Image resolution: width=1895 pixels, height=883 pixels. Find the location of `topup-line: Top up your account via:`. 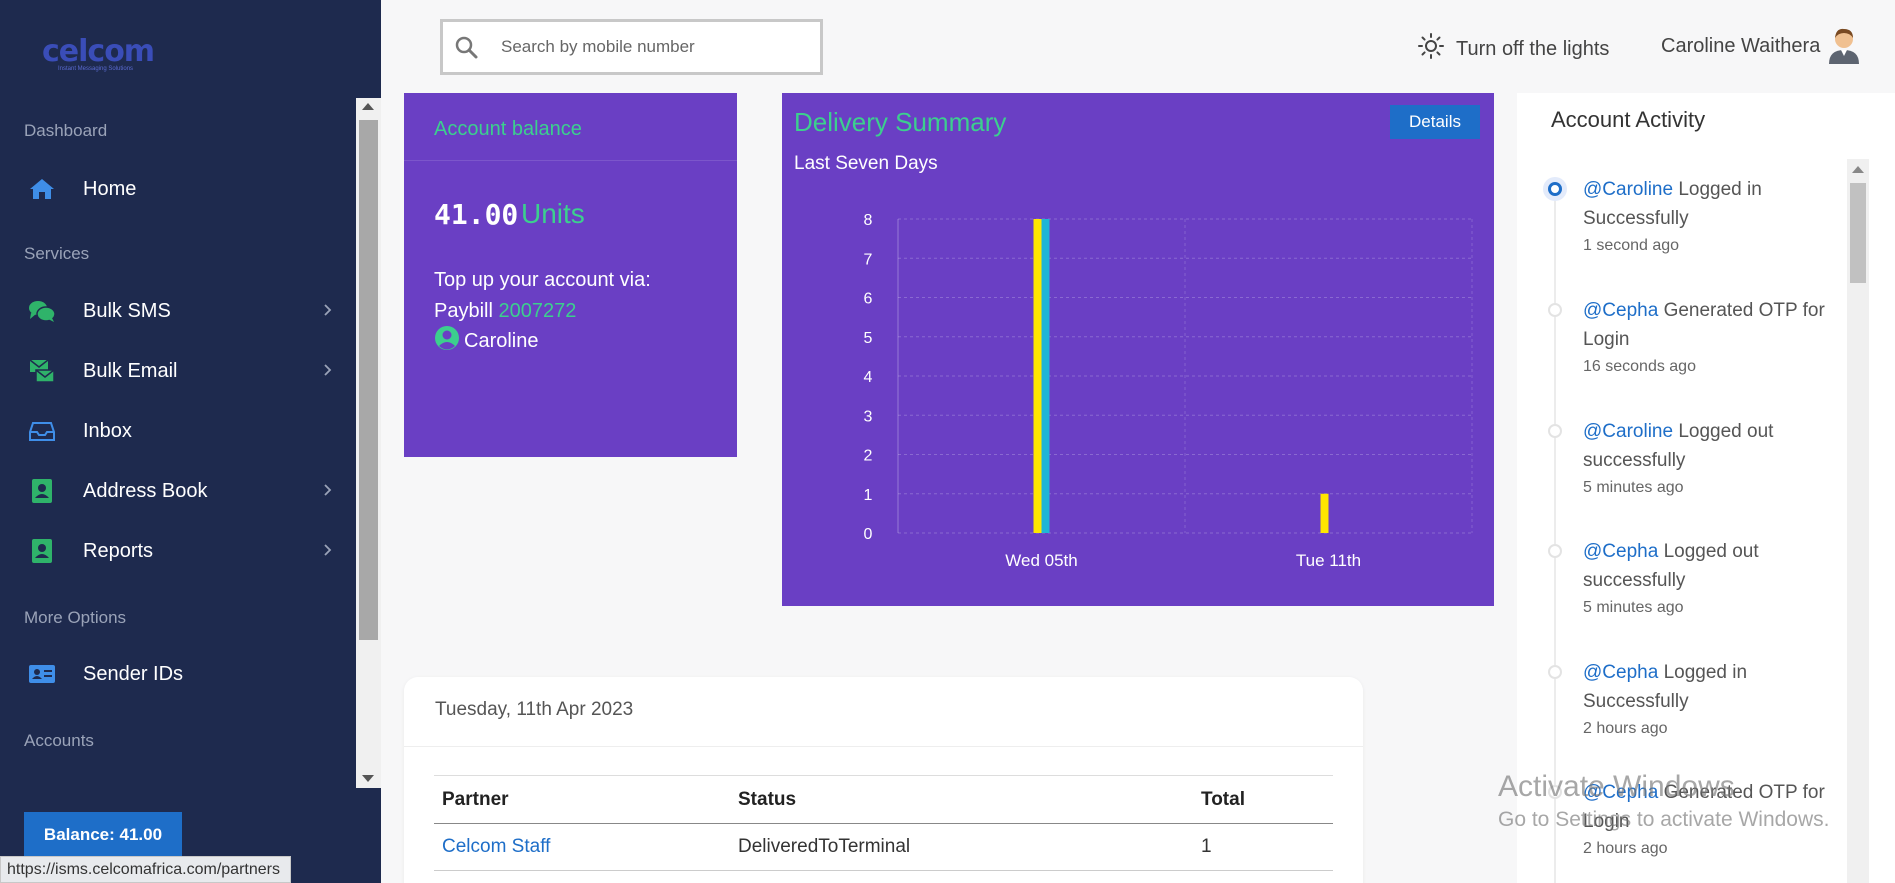

topup-line: Top up your account via: is located at coordinates (542, 280).